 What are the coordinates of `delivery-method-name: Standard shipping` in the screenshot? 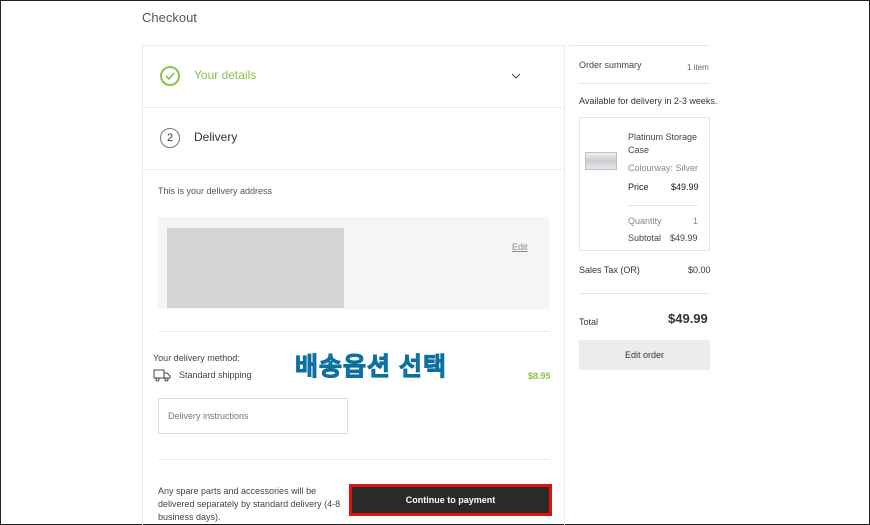 It's located at (215, 375).